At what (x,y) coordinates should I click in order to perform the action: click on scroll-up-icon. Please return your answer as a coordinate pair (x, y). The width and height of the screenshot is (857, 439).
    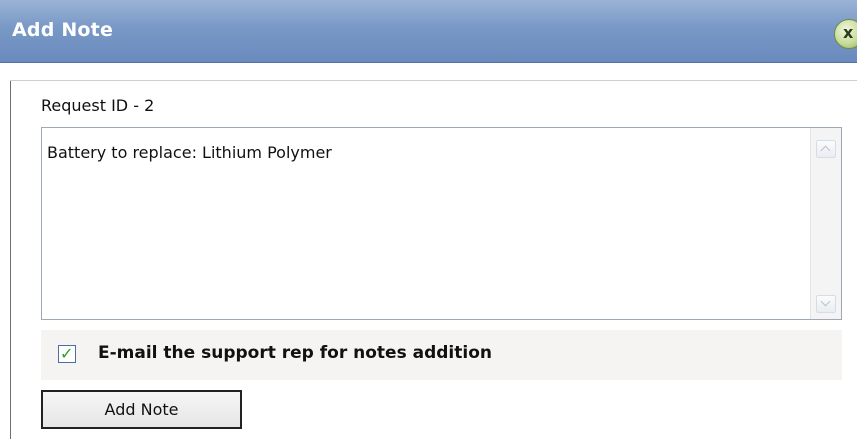
    Looking at the image, I should click on (826, 149).